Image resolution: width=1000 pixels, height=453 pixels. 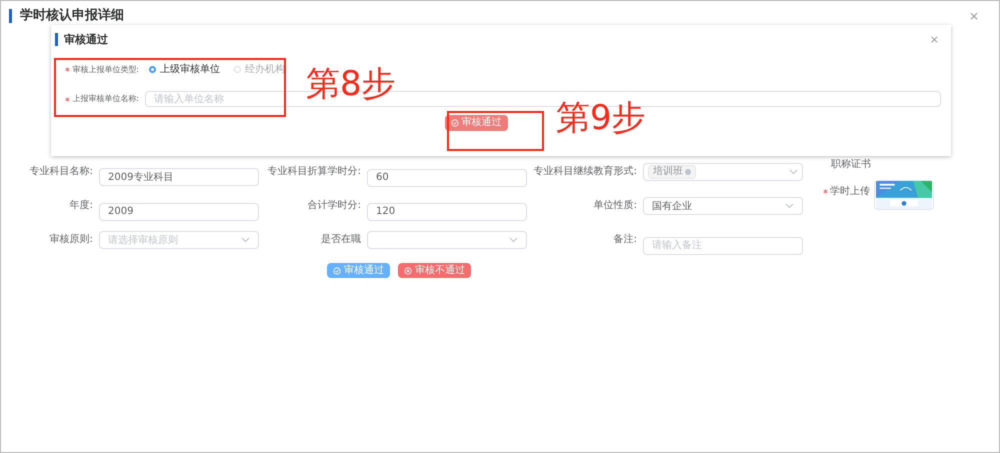 I want to click on field-label: 单位性质:, so click(x=614, y=205).